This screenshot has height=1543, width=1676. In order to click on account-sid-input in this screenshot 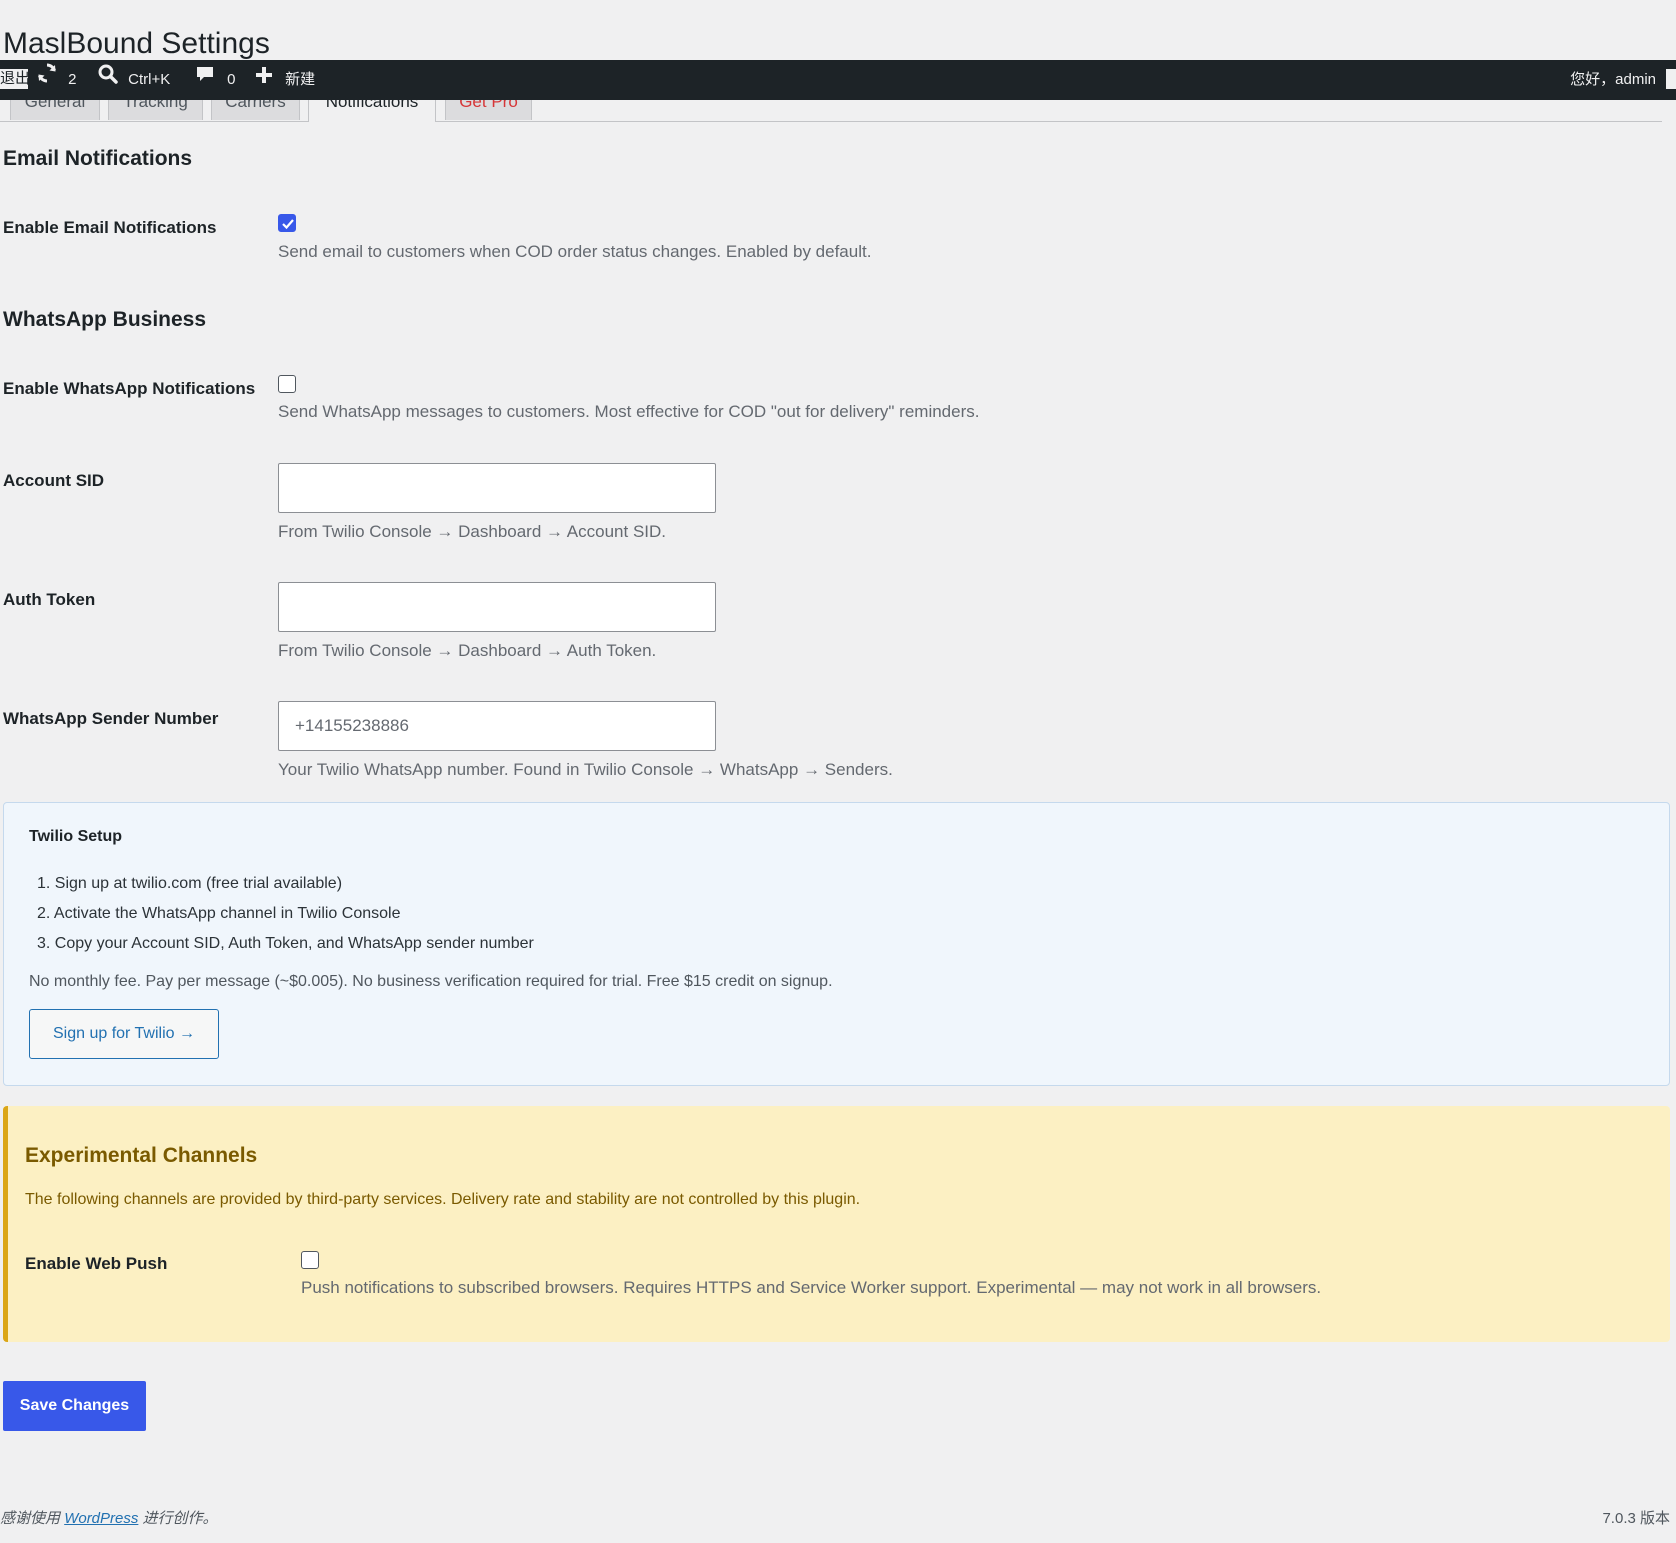, I will do `click(497, 488)`.